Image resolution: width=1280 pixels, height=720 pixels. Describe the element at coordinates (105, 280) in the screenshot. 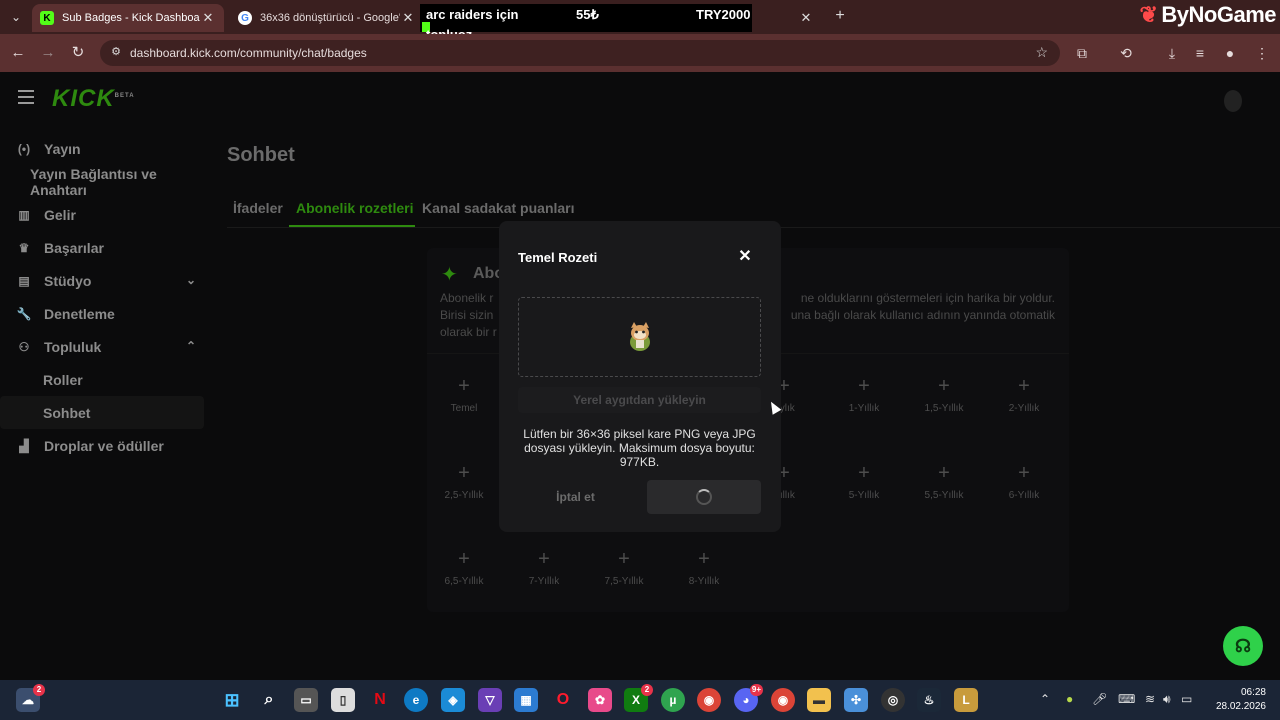

I see `sidebar-item-studyo: ▤ Stüdyo ⌄` at that location.